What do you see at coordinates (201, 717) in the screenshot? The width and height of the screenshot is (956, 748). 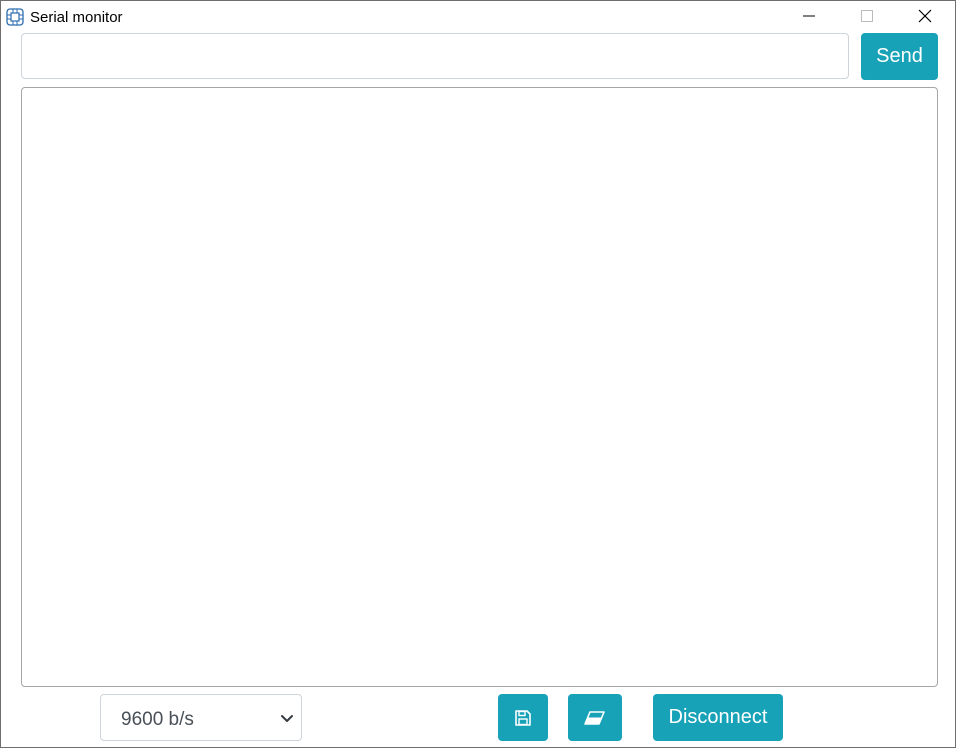 I see `baud-rate-select: 9600 b/s` at bounding box center [201, 717].